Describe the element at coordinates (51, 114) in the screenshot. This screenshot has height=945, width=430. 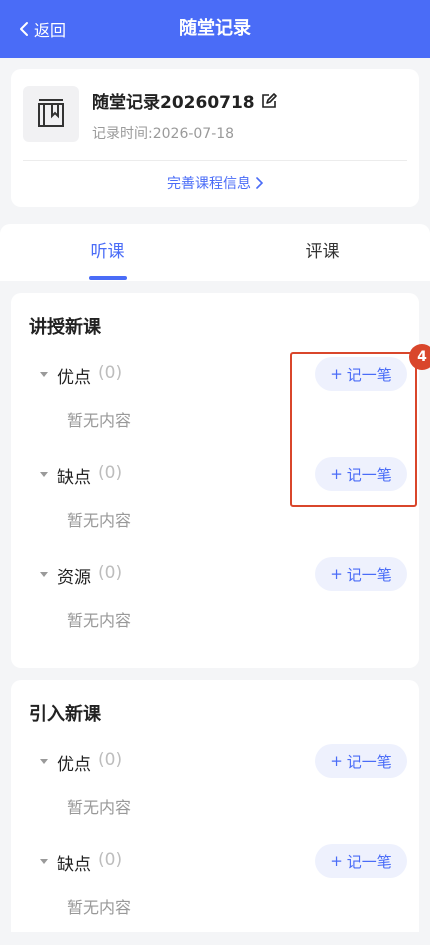
I see `notebook-icon` at that location.